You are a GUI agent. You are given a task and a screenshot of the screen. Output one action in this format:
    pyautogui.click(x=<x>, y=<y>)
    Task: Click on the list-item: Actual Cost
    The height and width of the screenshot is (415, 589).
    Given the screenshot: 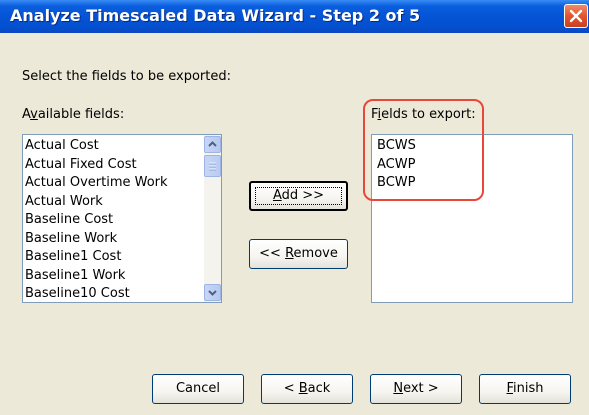 What is the action you would take?
    pyautogui.click(x=122, y=146)
    